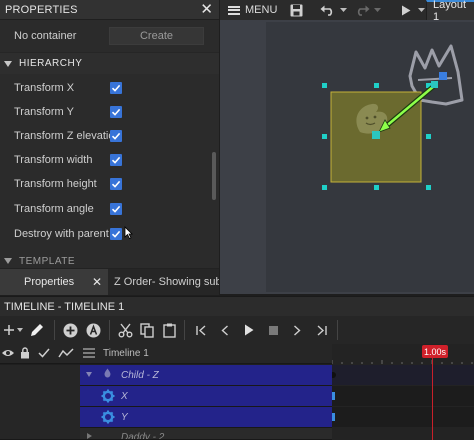 This screenshot has width=474, height=440. I want to click on paste-icon, so click(169, 330).